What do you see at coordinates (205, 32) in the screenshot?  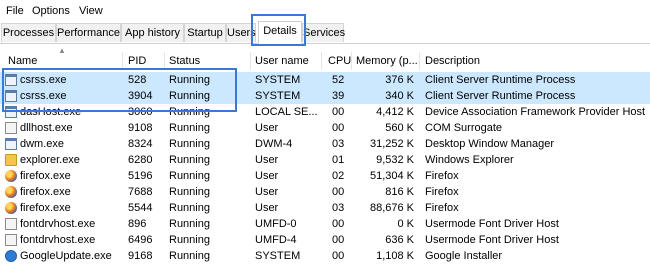 I see `tab-startup: Startup` at bounding box center [205, 32].